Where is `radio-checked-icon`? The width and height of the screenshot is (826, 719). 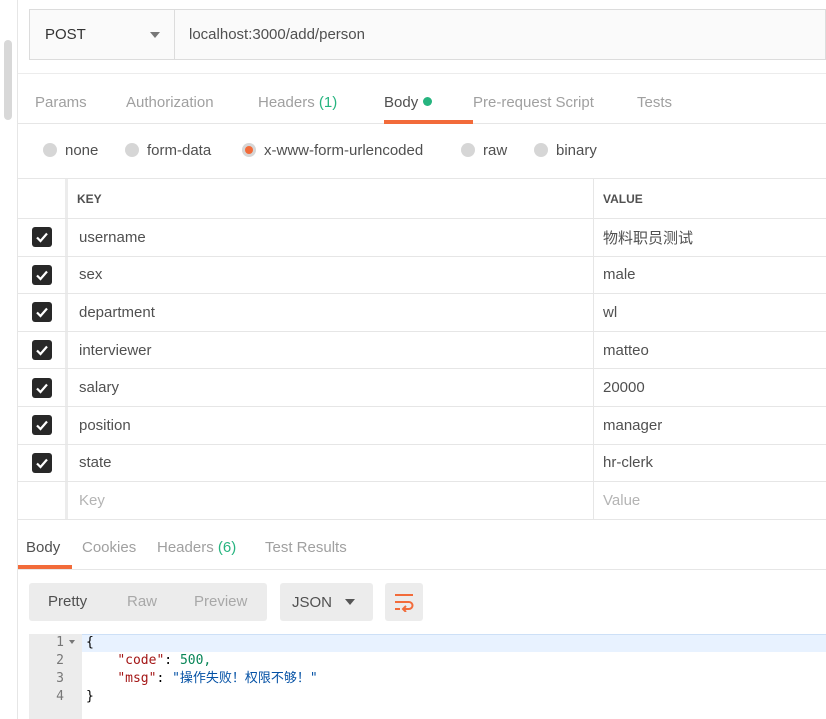
radio-checked-icon is located at coordinates (249, 150).